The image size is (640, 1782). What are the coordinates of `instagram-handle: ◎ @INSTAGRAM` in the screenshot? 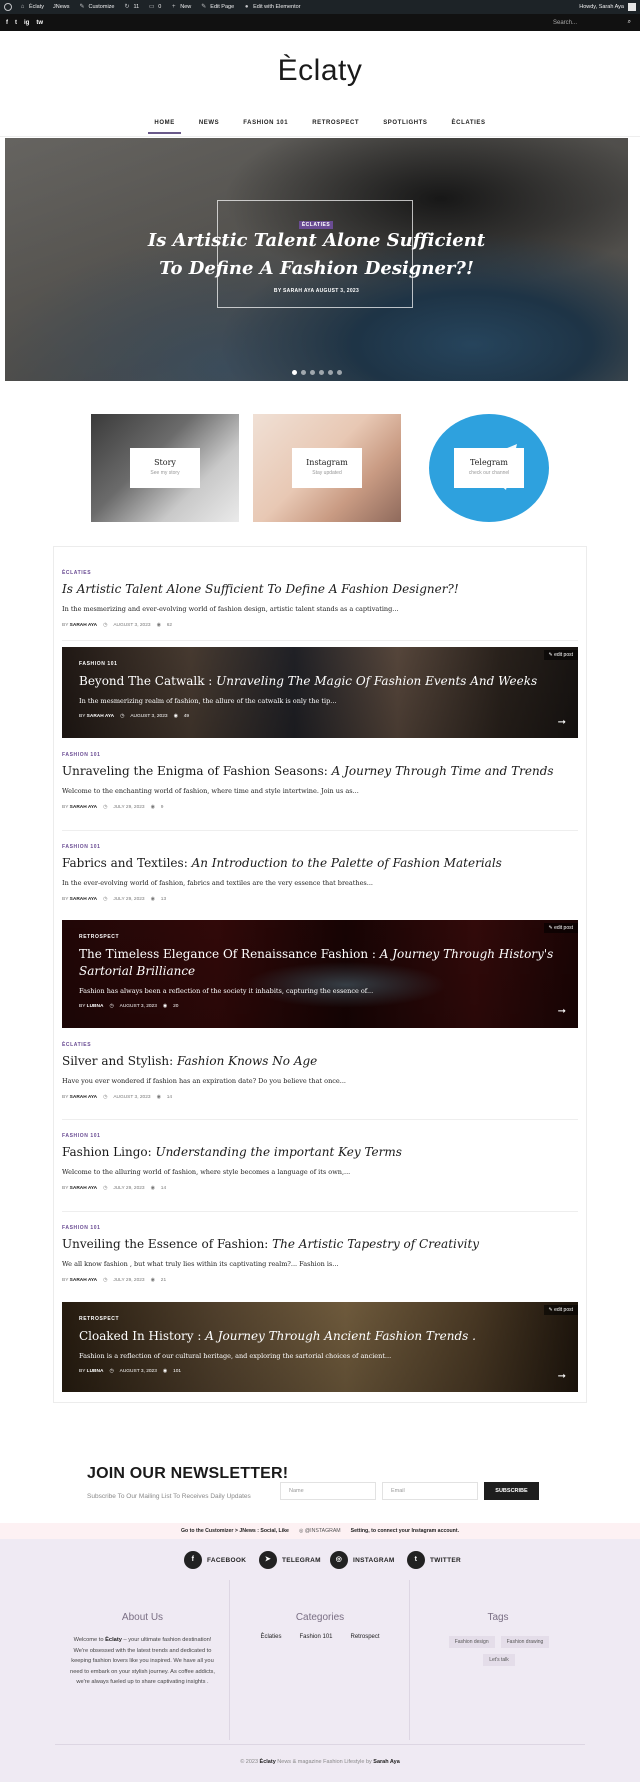 It's located at (320, 1531).